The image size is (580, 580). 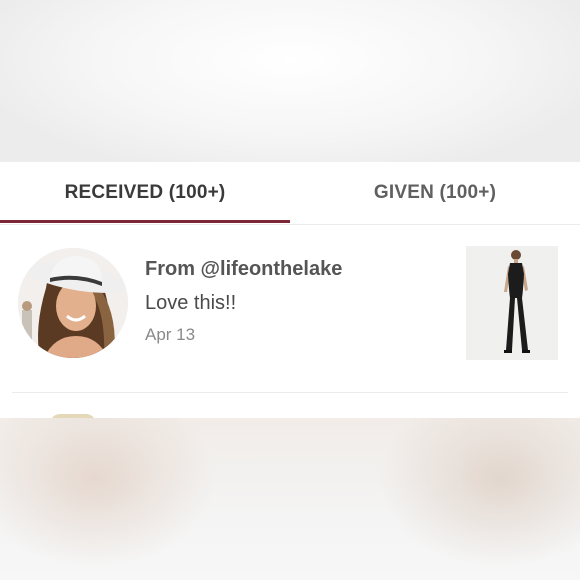 I want to click on jumpsuit-photo, so click(x=512, y=303).